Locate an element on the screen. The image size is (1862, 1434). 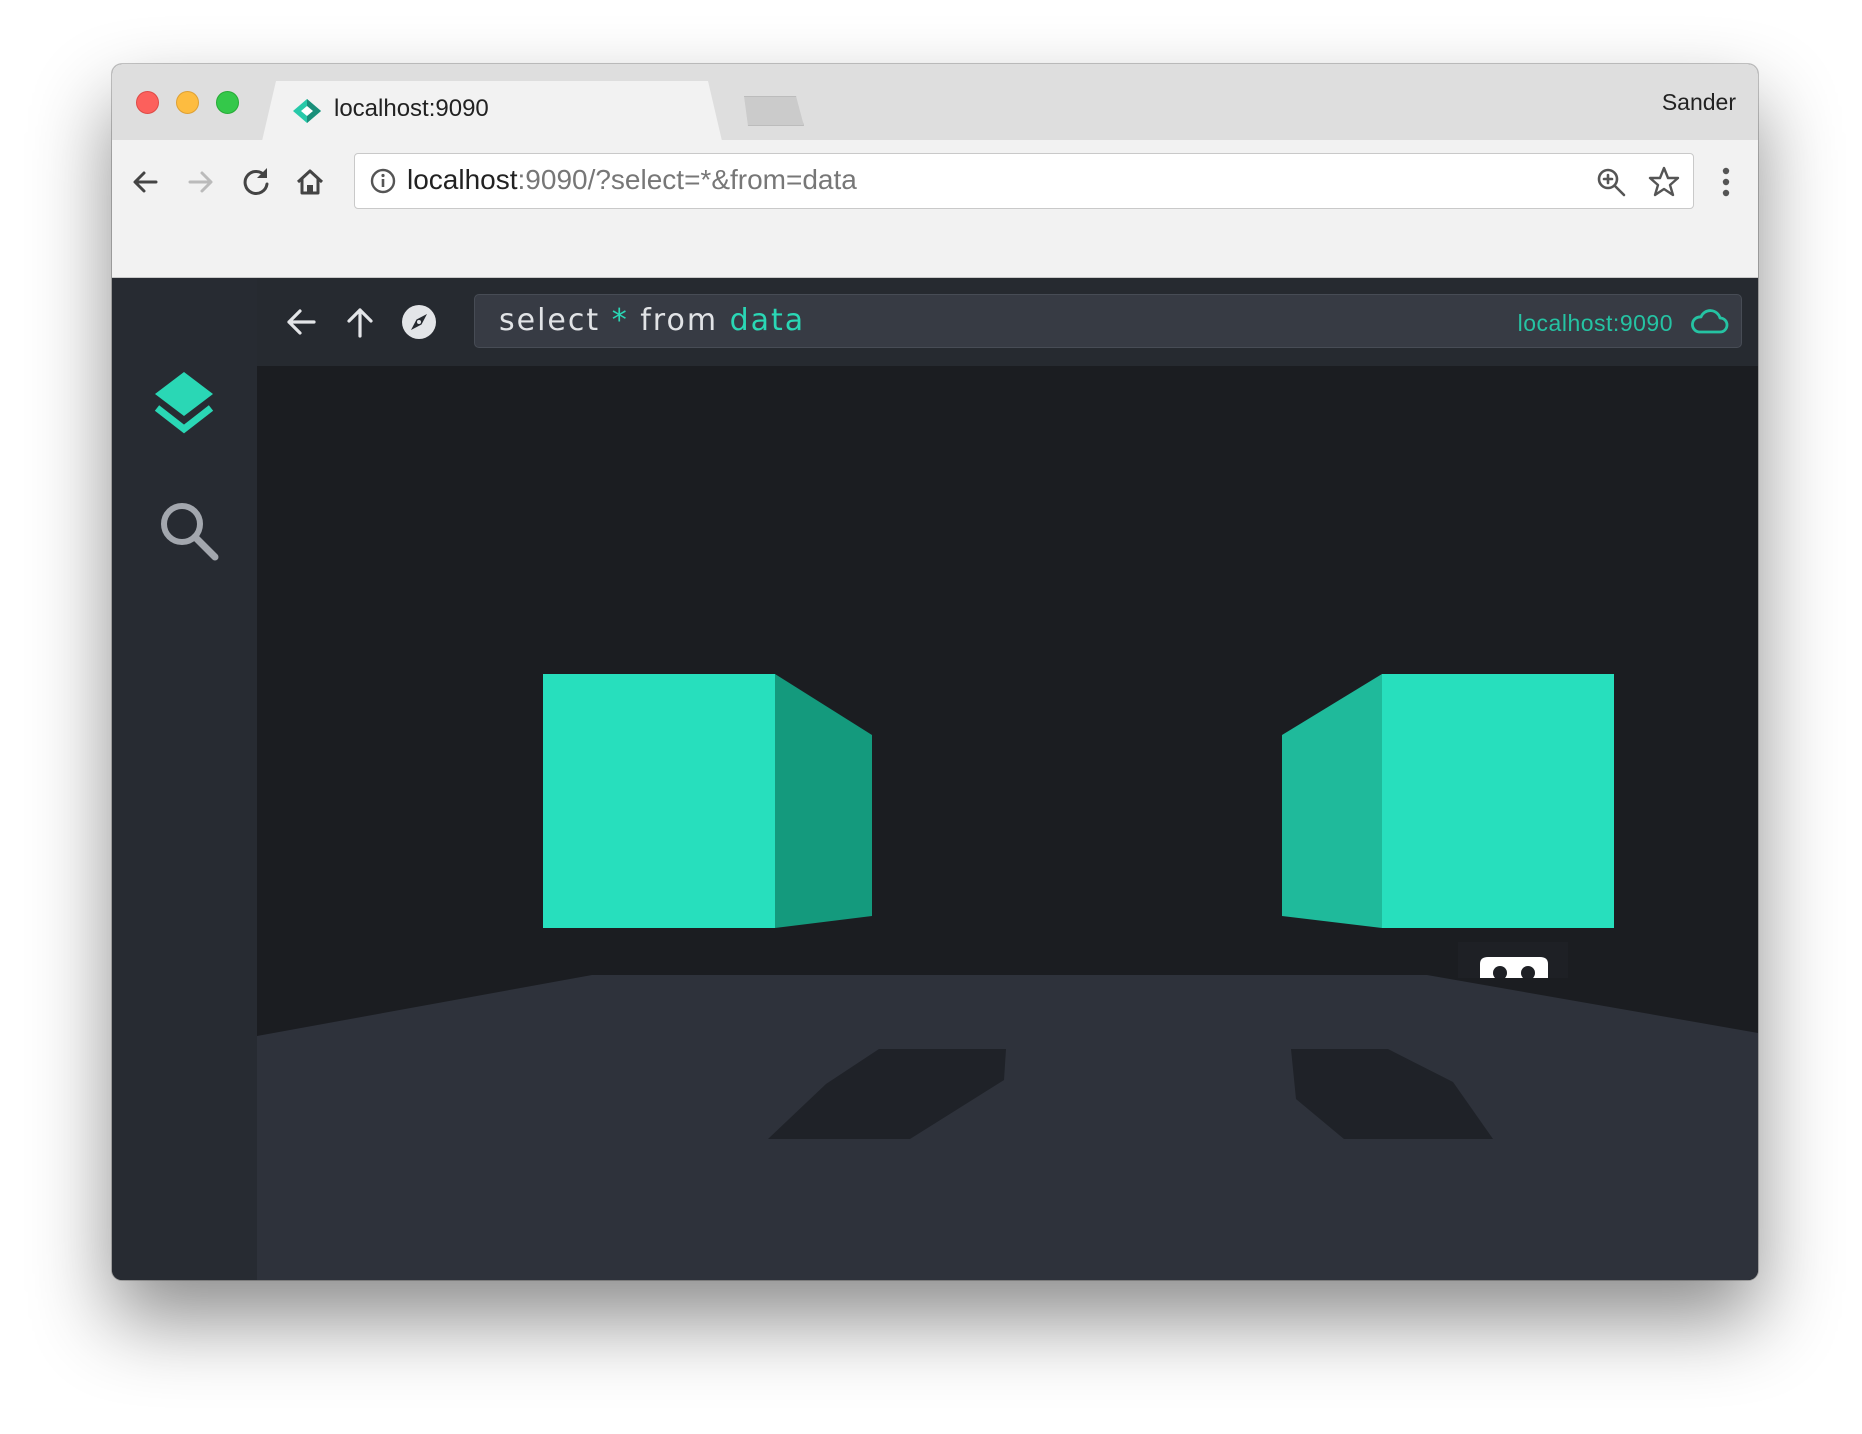
cloud-icon is located at coordinates (1709, 322).